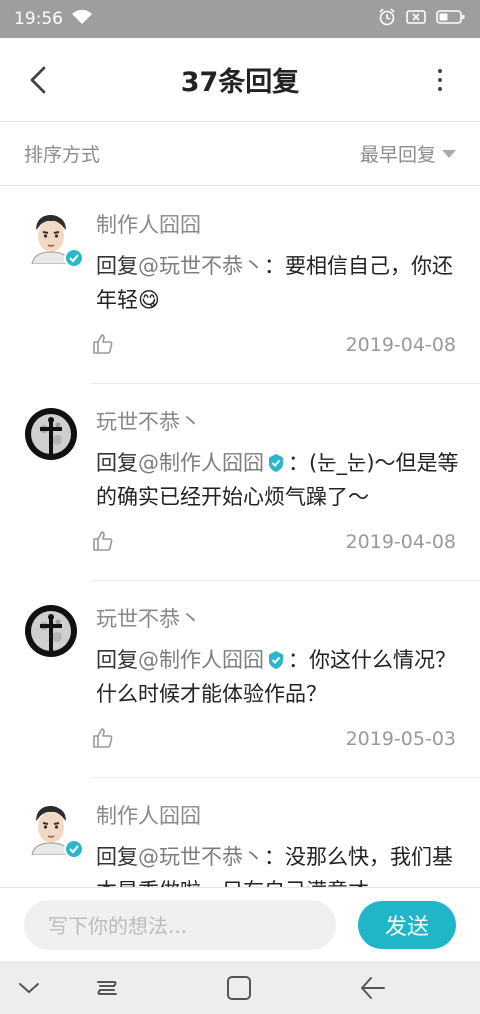 The image size is (480, 1014). Describe the element at coordinates (240, 154) in the screenshot. I see `sort-bar: 排序方式 最早回复` at that location.